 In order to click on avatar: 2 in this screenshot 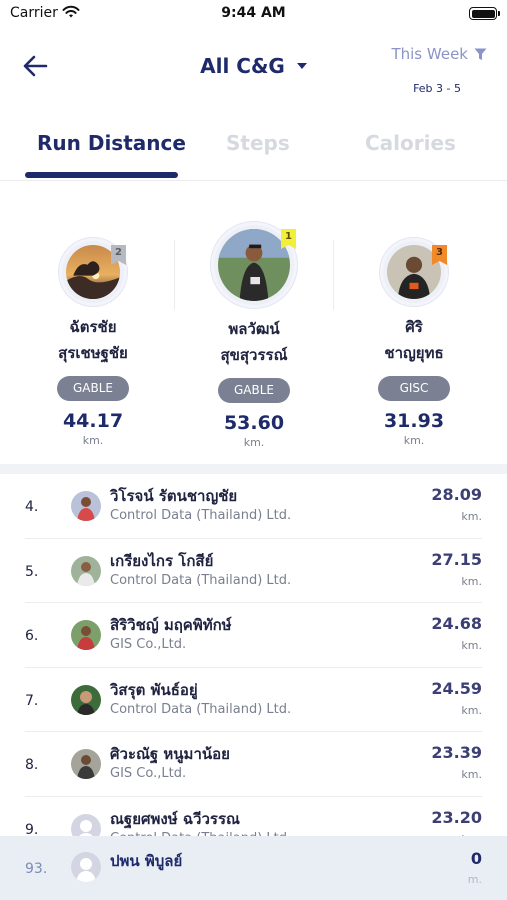, I will do `click(93, 272)`.